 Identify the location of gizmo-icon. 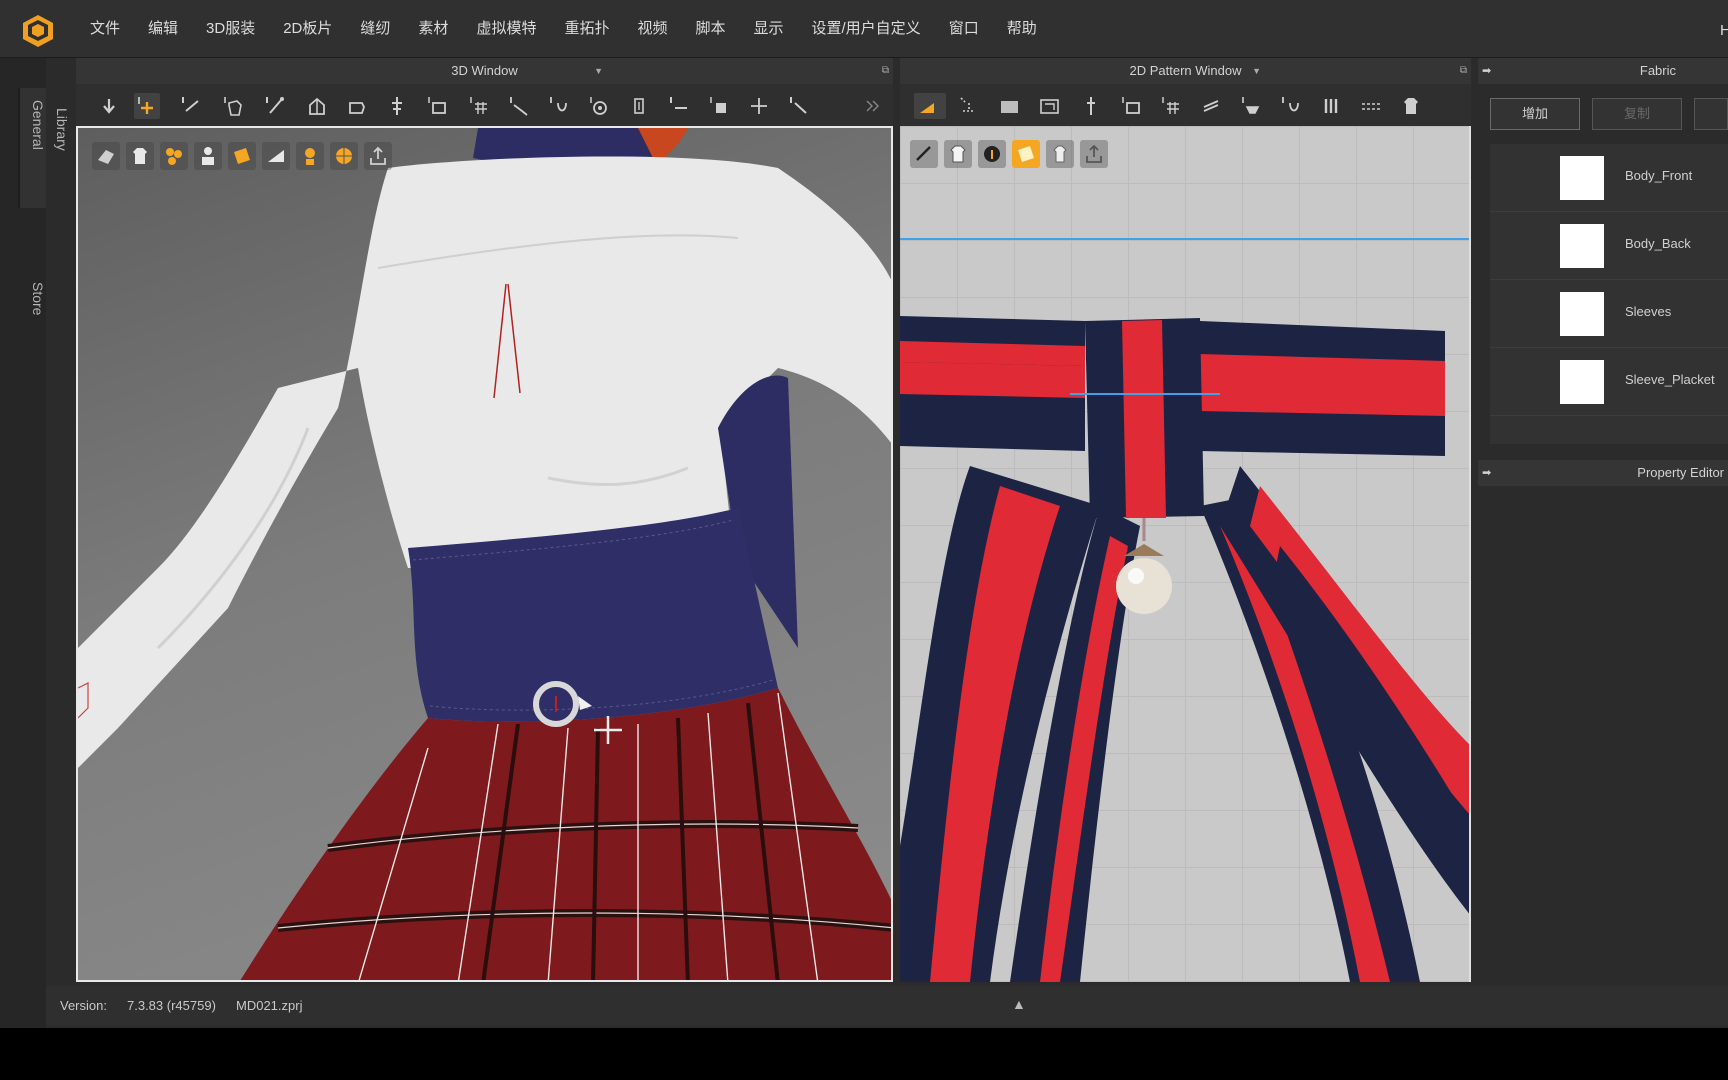
(578, 711).